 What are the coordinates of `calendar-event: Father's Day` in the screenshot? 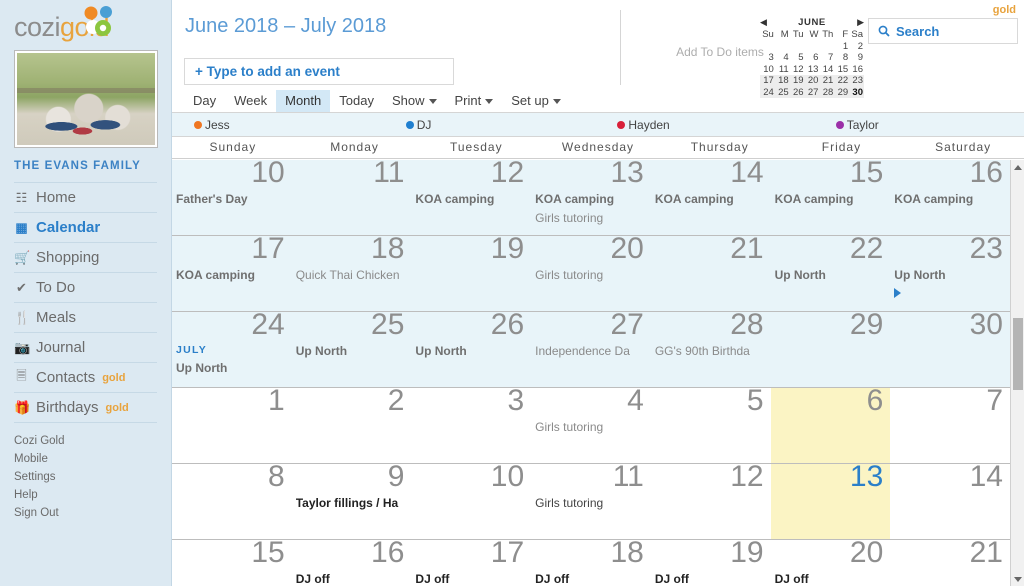 It's located at (232, 199).